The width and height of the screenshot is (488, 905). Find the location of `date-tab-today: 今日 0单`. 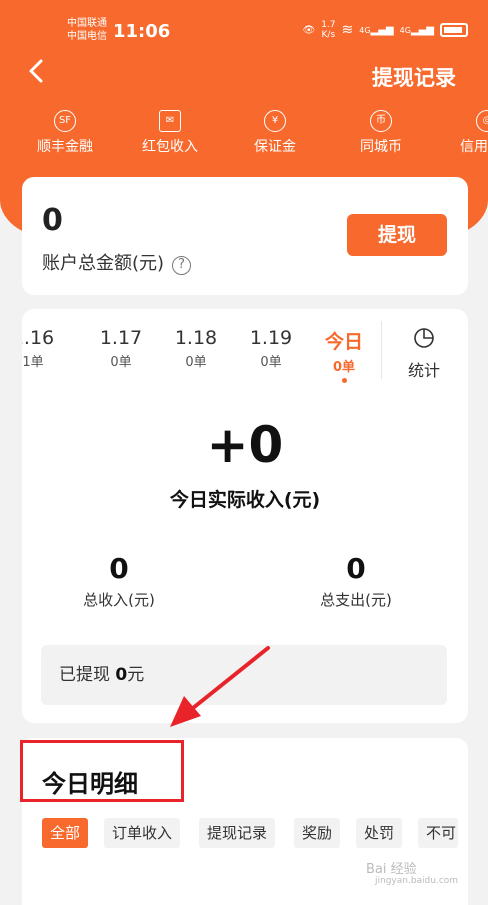

date-tab-today: 今日 0单 is located at coordinates (344, 355).